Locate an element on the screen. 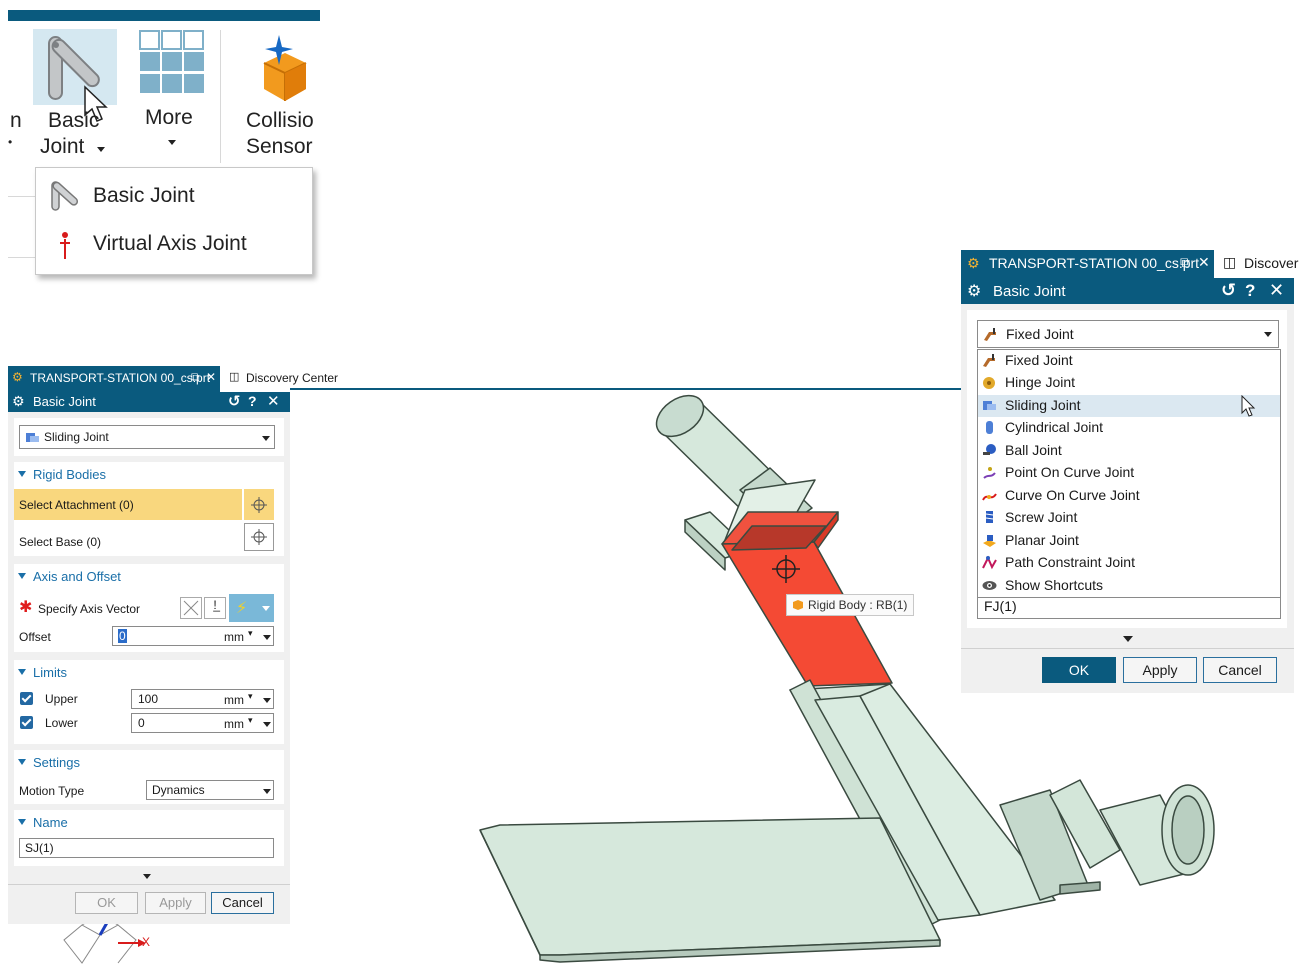 This screenshot has height=964, width=1308. right-tab-file: ⚙ TRANSPORT-STATION 00_cs.prt ⧉ ✕ is located at coordinates (1087, 264).